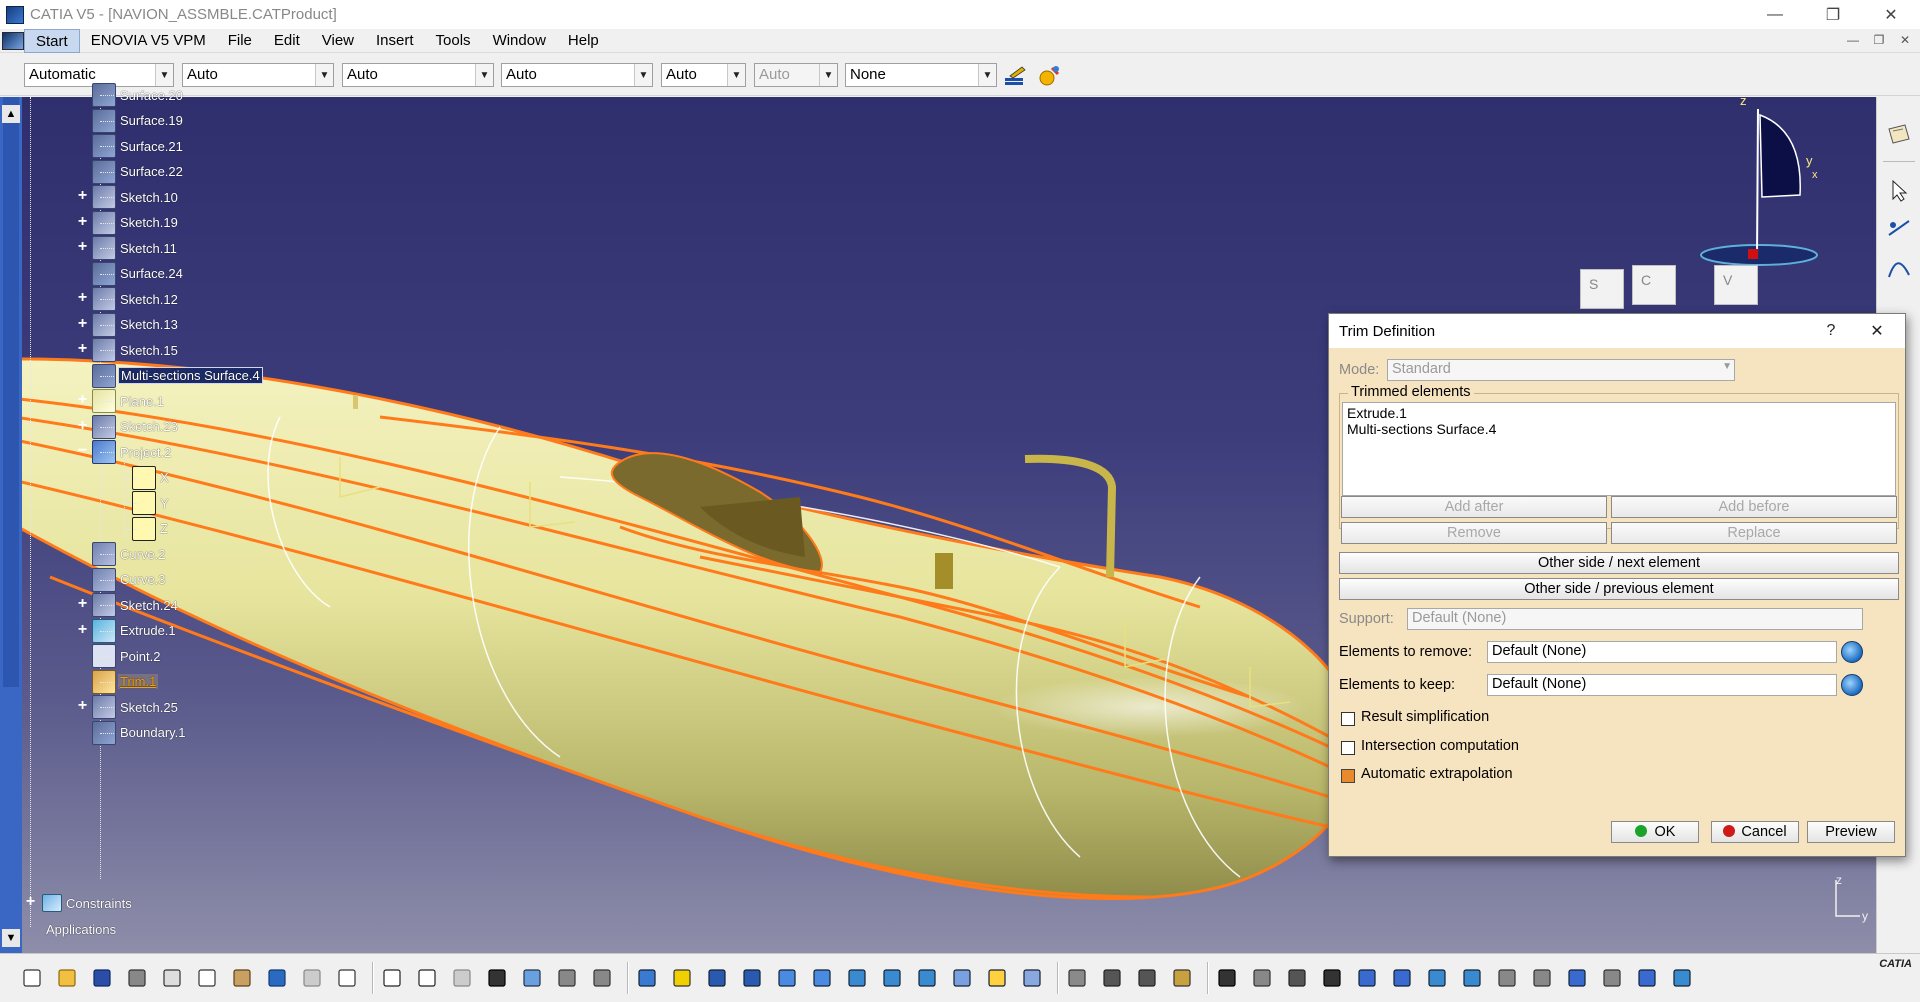 The height and width of the screenshot is (1002, 1920). Describe the element at coordinates (602, 978) in the screenshot. I see `reorder-icon` at that location.